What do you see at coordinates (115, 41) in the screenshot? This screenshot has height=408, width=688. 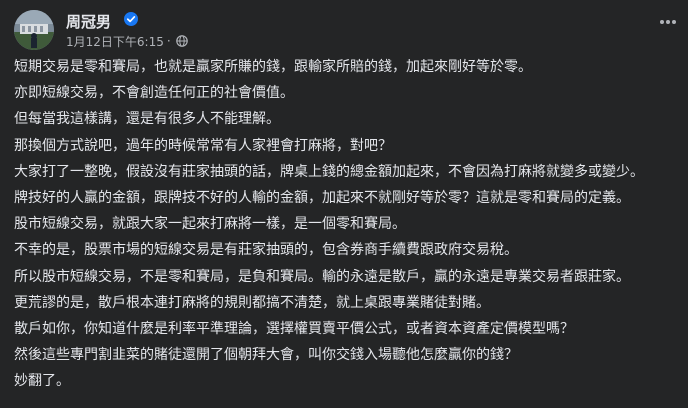 I see `post-timestamp: 1月12日下午6:15` at bounding box center [115, 41].